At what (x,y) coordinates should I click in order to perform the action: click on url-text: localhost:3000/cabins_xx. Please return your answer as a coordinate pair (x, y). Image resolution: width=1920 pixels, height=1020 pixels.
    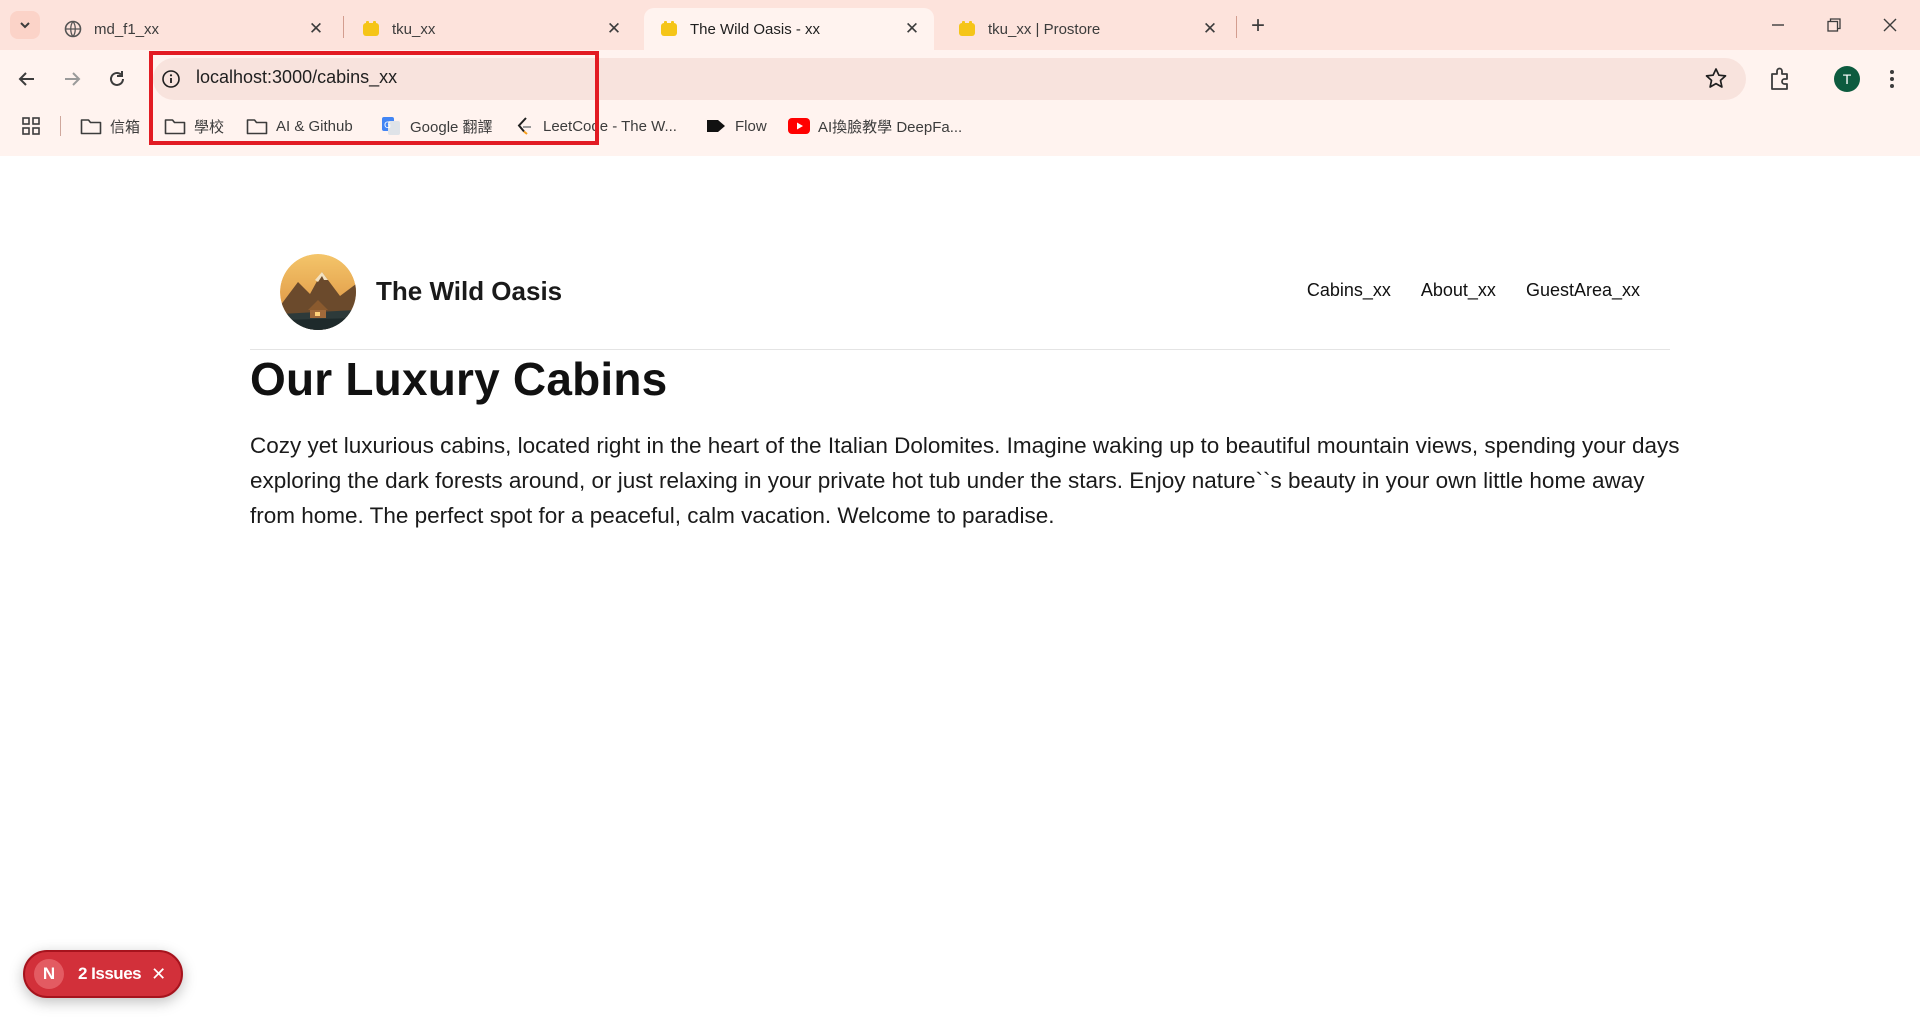
    Looking at the image, I should click on (296, 77).